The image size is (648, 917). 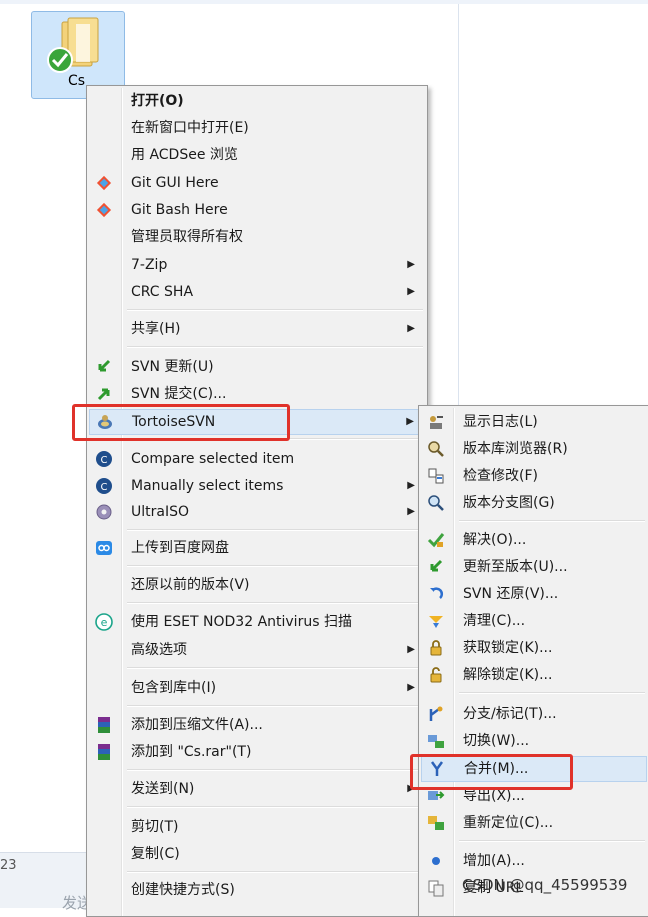 What do you see at coordinates (436, 540) in the screenshot?
I see `resolve-icon` at bounding box center [436, 540].